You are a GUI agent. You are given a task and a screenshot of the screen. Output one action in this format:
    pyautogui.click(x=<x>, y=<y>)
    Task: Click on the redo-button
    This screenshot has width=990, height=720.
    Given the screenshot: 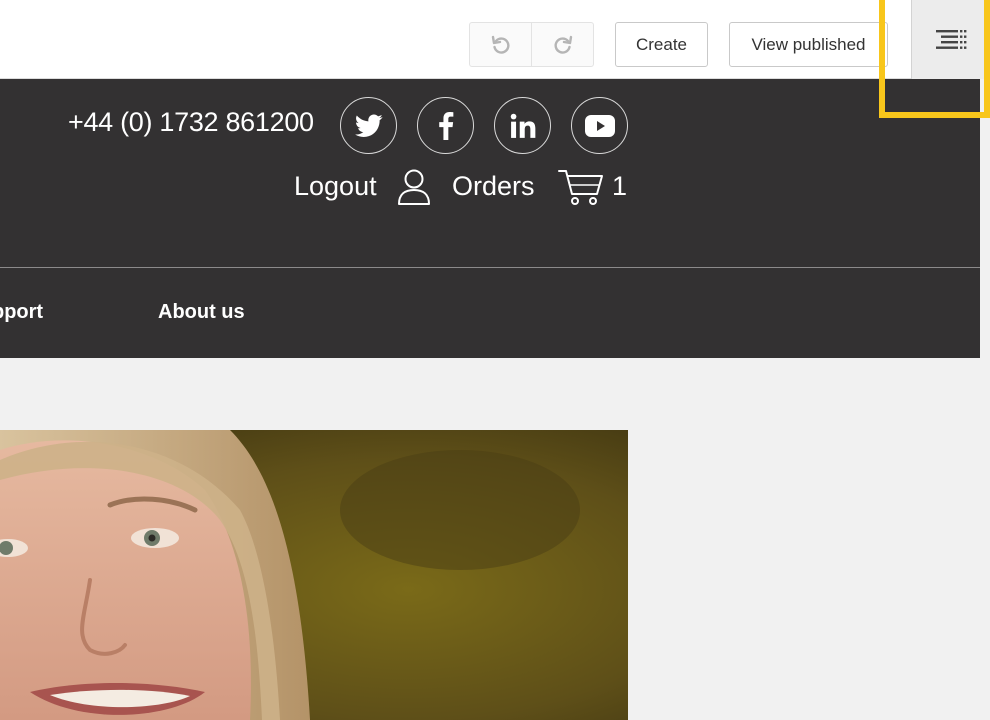 What is the action you would take?
    pyautogui.click(x=562, y=44)
    